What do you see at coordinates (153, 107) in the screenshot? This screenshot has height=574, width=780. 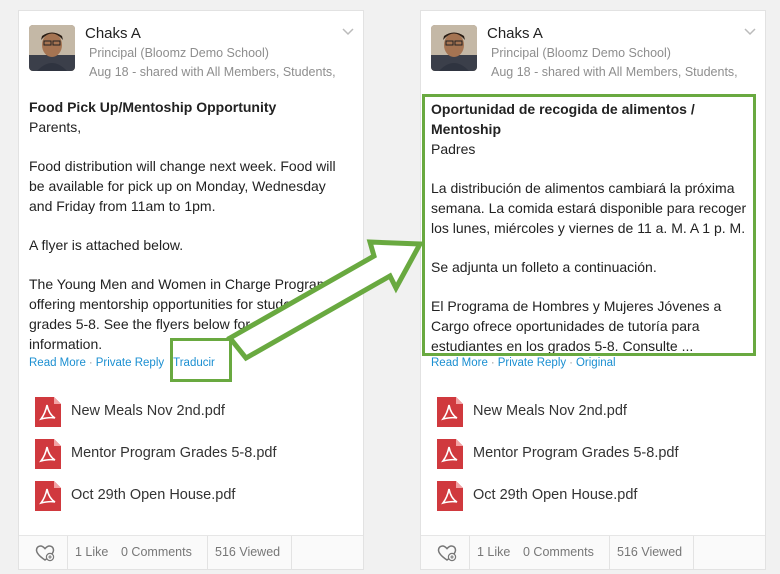 I see `post-title-line: Food Pick Up/Mentoship Opportunity` at bounding box center [153, 107].